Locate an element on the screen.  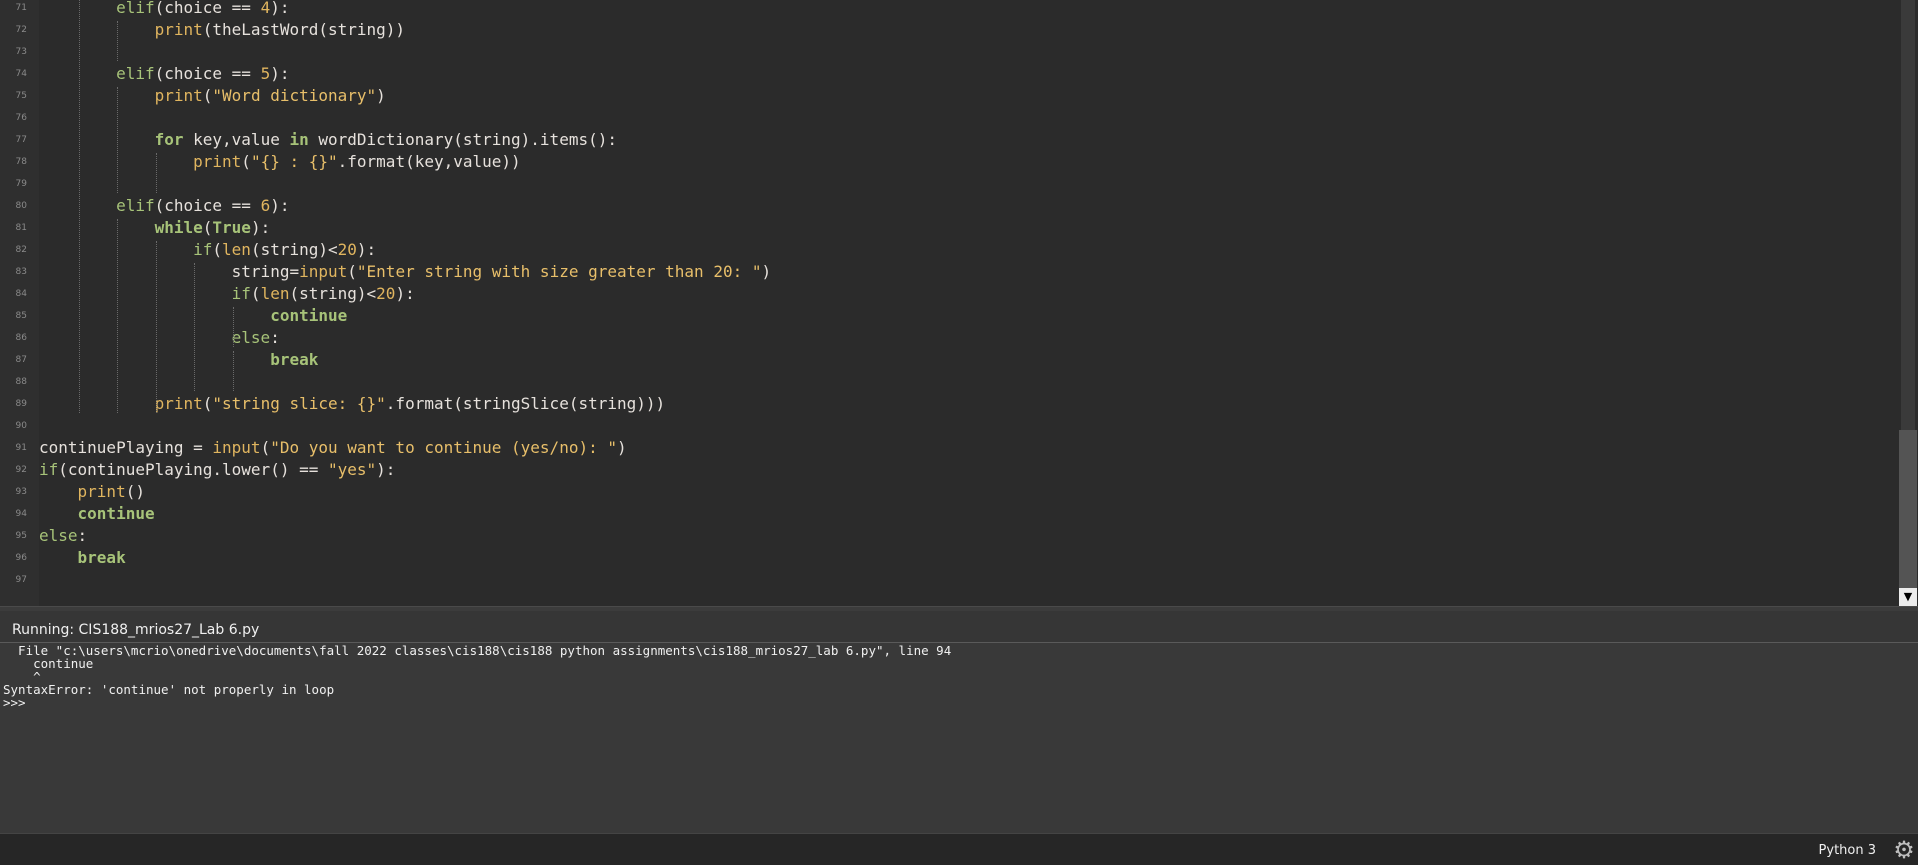
code-line: 92 if(continuePlaying.lower() == "yes"): is located at coordinates (949, 470).